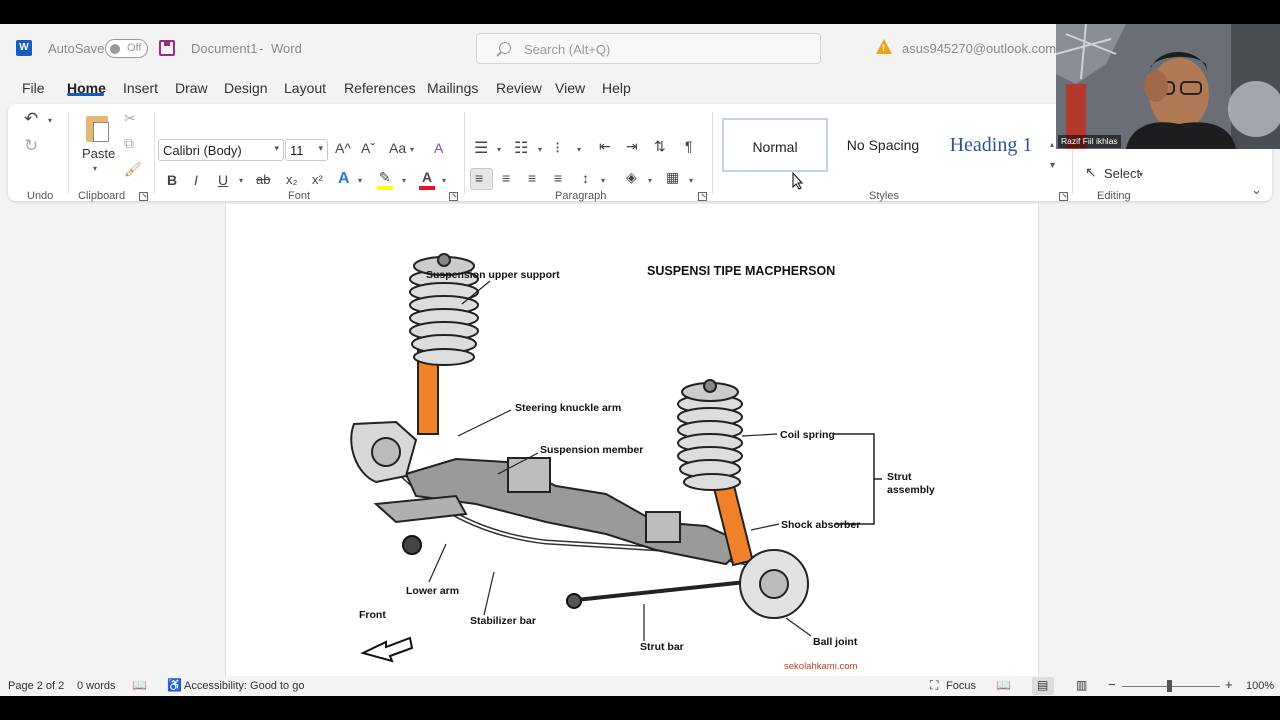  Describe the element at coordinates (991, 145) in the screenshot. I see `style-heading-1: Heading 1` at that location.